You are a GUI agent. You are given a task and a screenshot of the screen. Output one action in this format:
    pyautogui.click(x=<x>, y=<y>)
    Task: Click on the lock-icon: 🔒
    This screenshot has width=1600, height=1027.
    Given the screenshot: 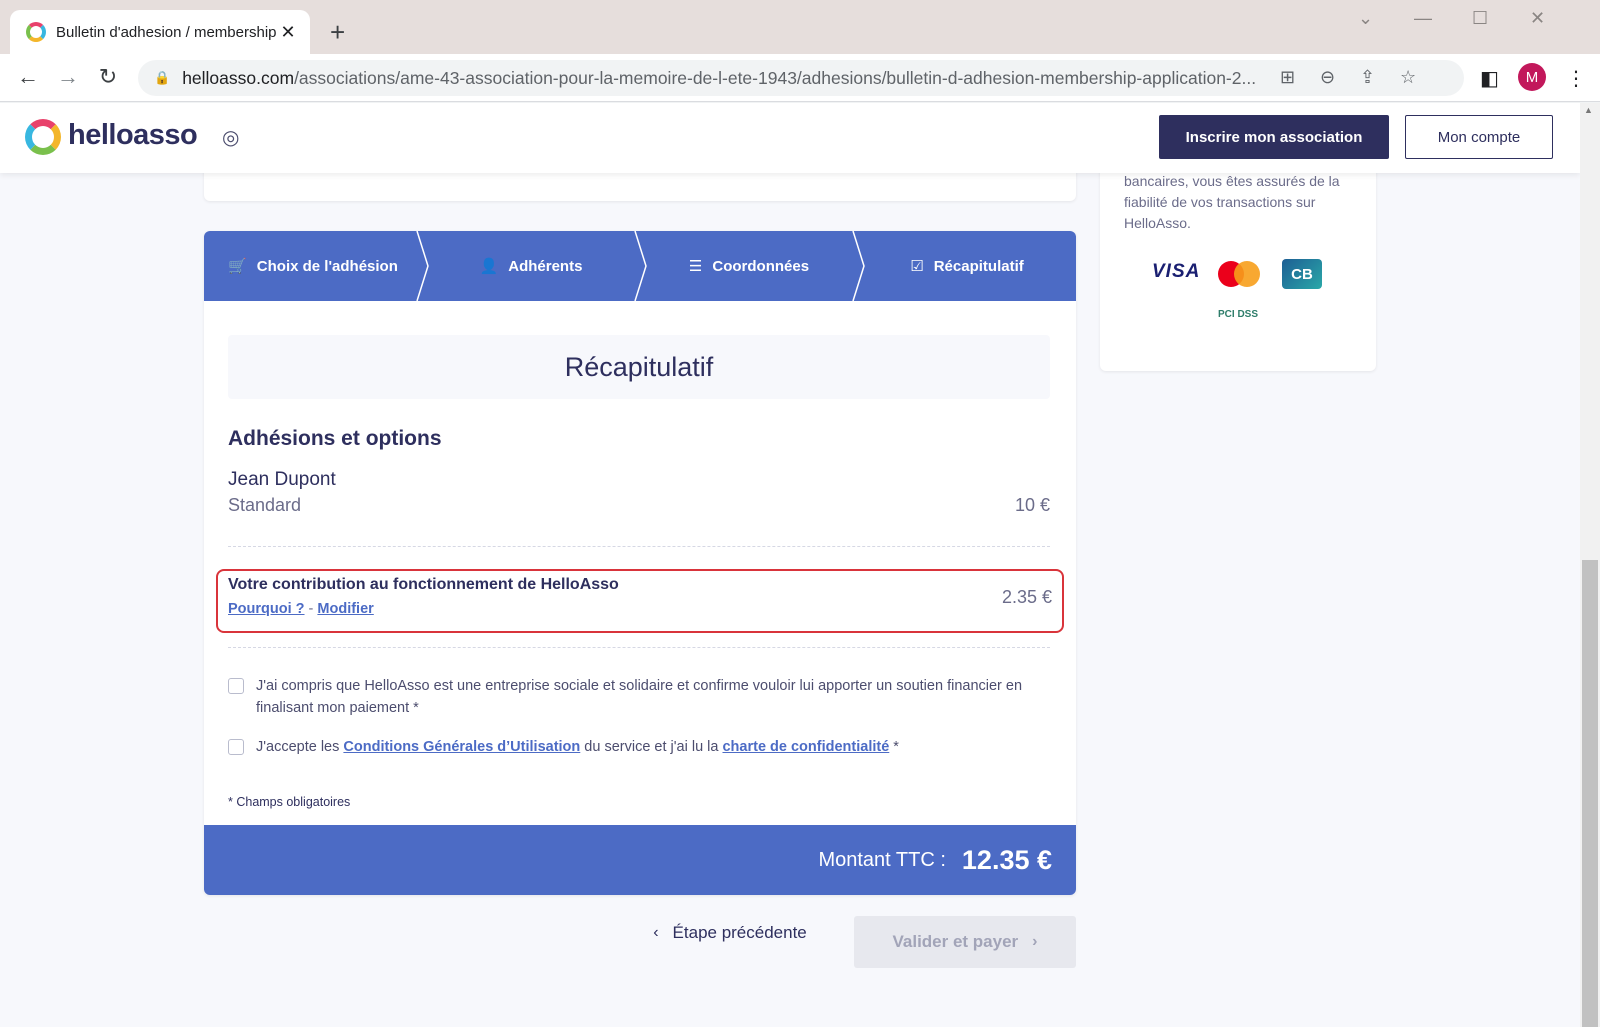 What is the action you would take?
    pyautogui.click(x=162, y=78)
    